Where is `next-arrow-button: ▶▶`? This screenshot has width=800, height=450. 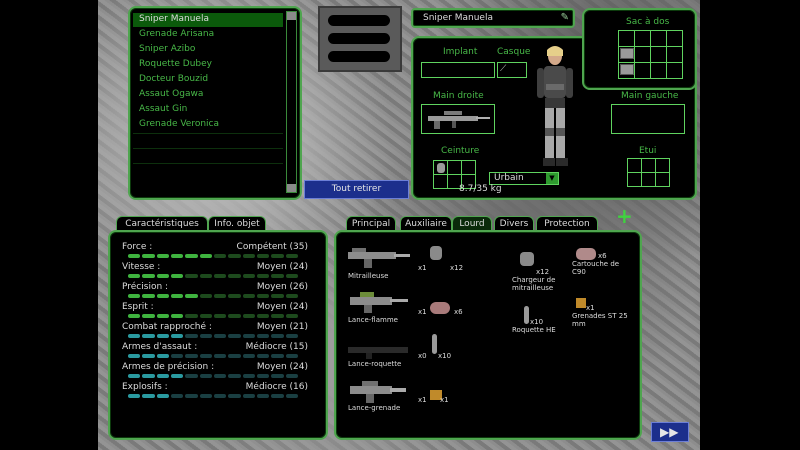 next-arrow-button: ▶▶ is located at coordinates (670, 432).